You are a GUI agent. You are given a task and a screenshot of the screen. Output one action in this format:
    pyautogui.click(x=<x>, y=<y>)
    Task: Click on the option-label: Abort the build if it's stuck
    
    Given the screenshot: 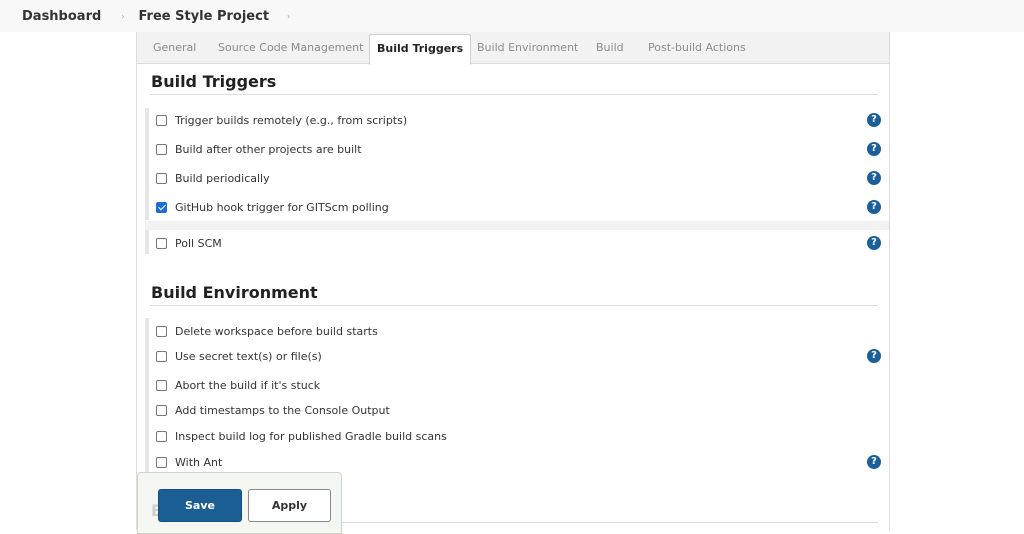 What is the action you would take?
    pyautogui.click(x=248, y=385)
    